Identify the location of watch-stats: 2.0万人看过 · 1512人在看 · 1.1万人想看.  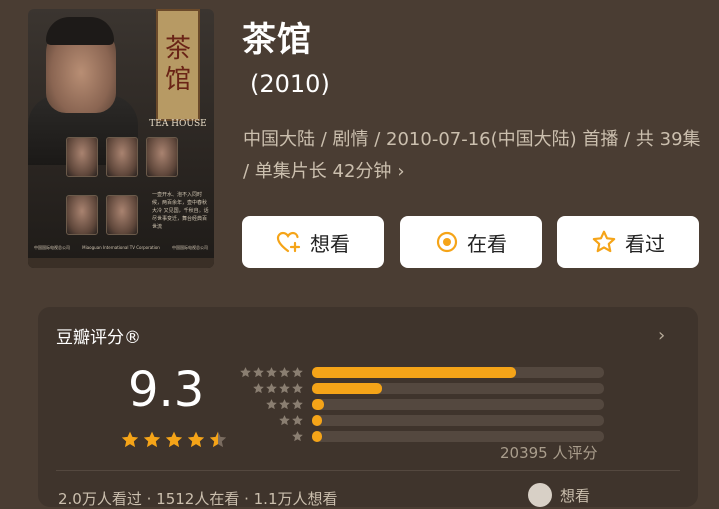
(198, 499).